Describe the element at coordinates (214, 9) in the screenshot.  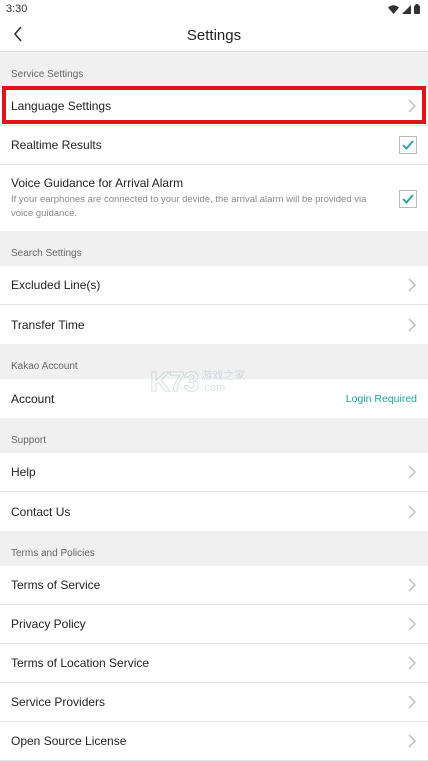
I see `status-bar: 3:30` at that location.